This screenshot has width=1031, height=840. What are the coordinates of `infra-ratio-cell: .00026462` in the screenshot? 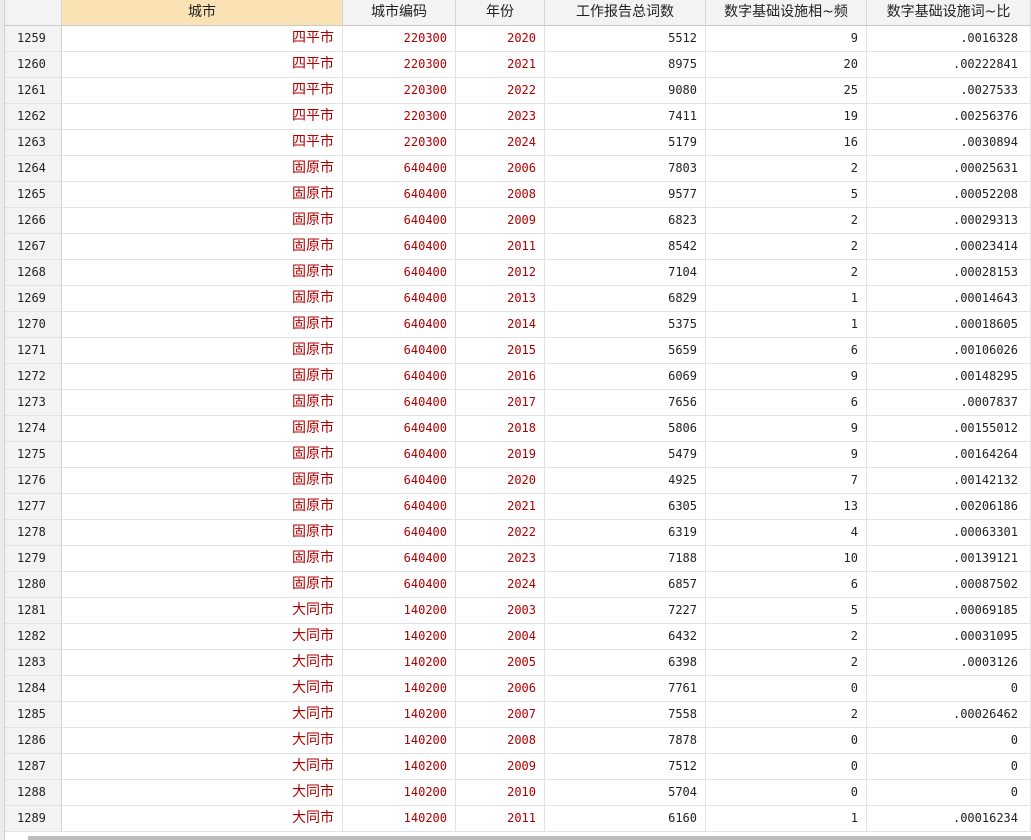 It's located at (949, 715).